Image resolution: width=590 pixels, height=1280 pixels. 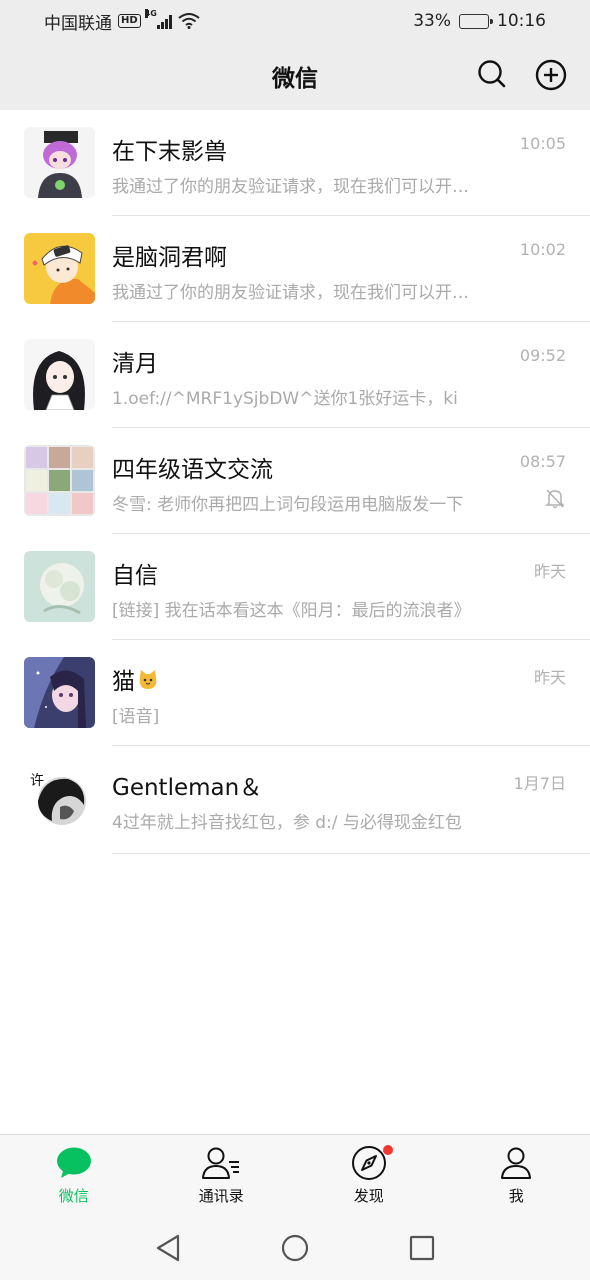 What do you see at coordinates (158, 19) in the screenshot?
I see `signal-icon: 4G` at bounding box center [158, 19].